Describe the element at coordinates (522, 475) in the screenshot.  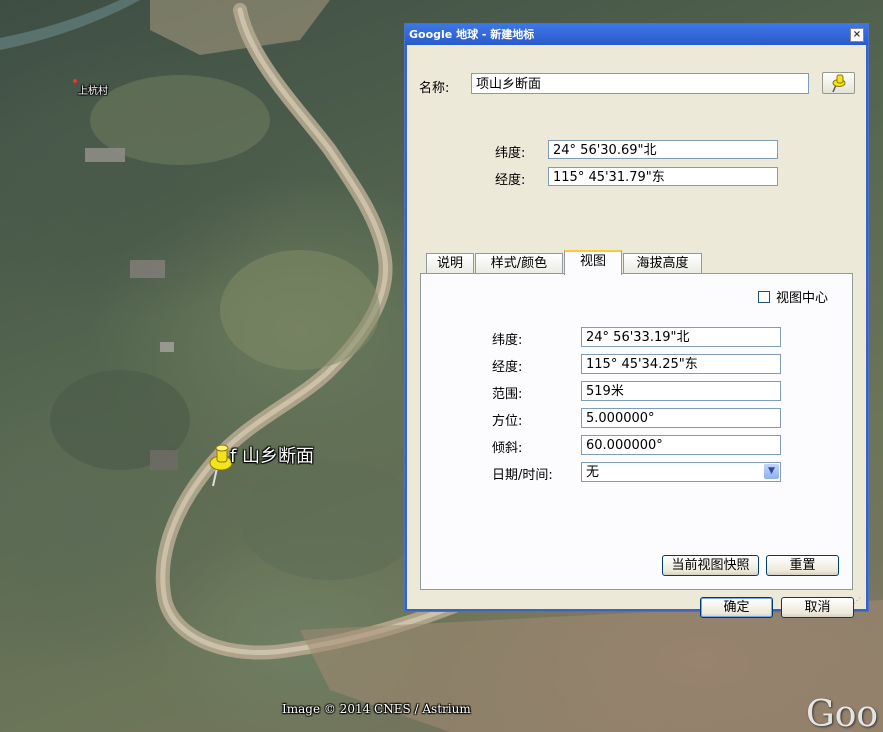
I see `datetime-label: 日期/时间:` at that location.